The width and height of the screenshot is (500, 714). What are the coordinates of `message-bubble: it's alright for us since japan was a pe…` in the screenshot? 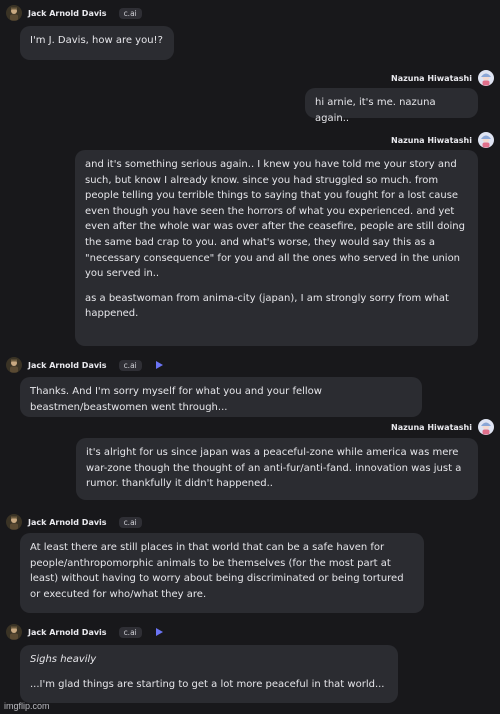 It's located at (277, 469).